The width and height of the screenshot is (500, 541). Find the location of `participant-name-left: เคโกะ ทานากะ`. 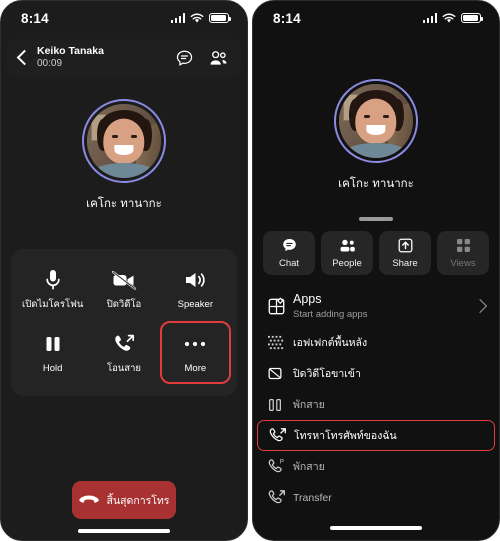

participant-name-left: เคโกะ ทานากะ is located at coordinates (124, 204).